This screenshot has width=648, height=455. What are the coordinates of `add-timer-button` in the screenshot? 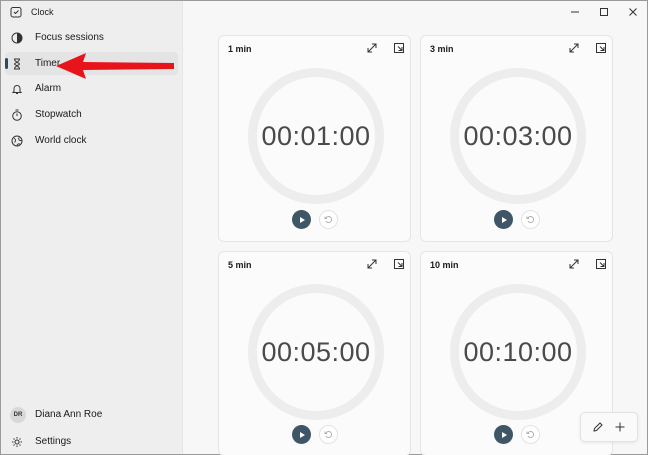 It's located at (620, 427).